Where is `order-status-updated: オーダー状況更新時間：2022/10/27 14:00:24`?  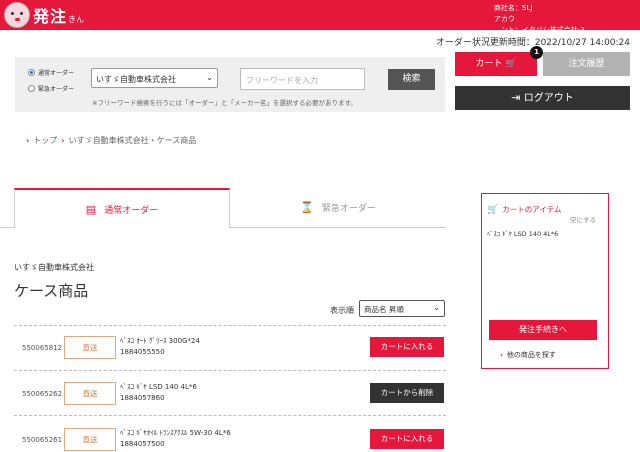
order-status-updated: オーダー状況更新時間：2022/10/27 14:00:24 is located at coordinates (532, 43).